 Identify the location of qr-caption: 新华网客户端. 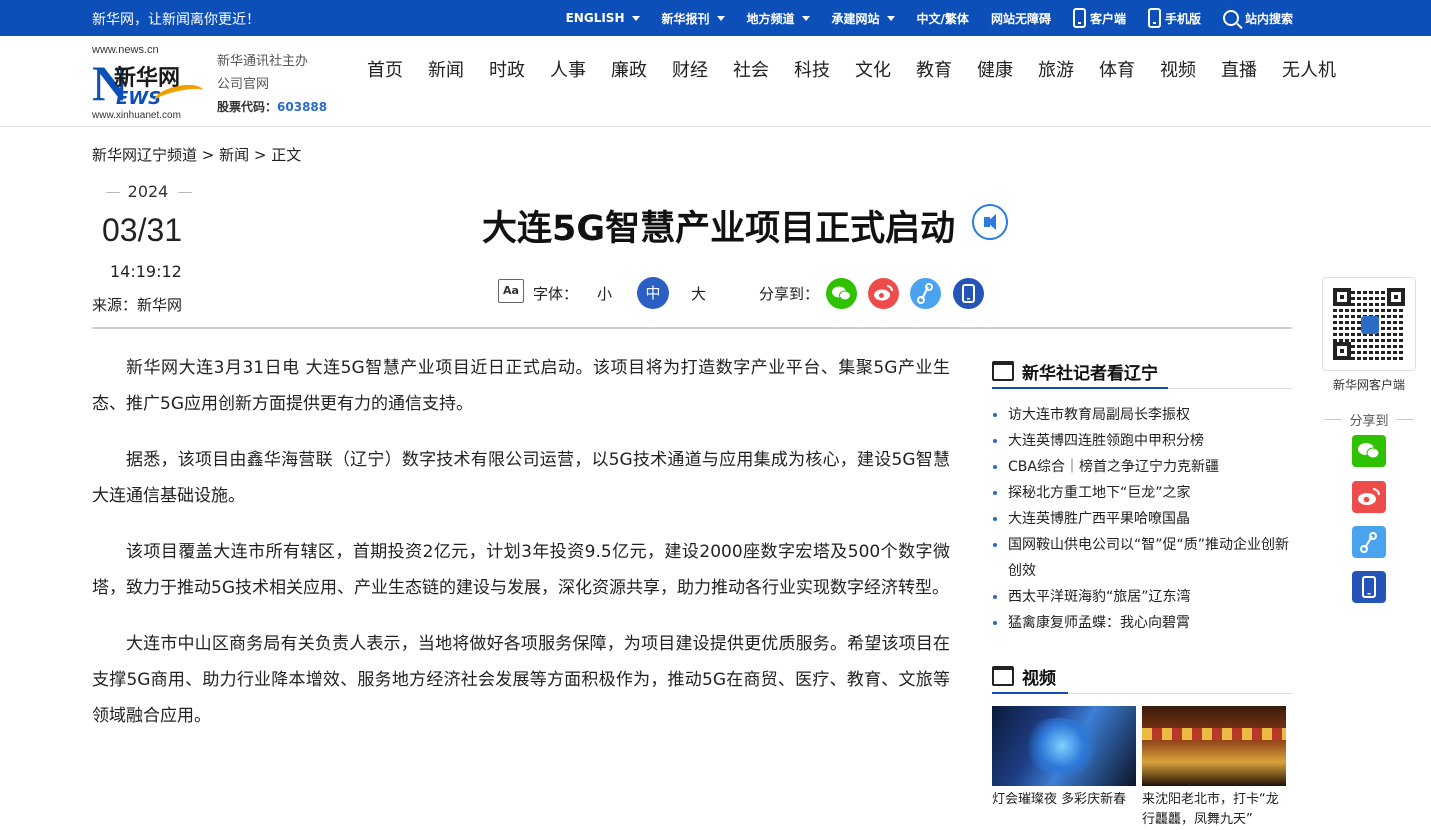
(1368, 385).